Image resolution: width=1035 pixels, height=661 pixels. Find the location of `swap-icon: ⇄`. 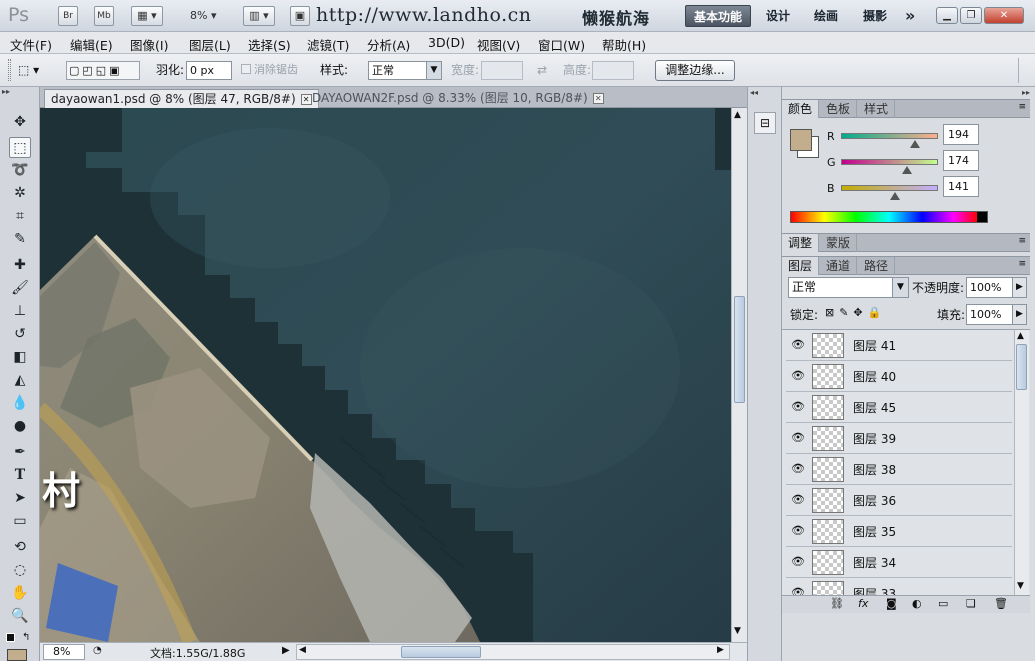

swap-icon: ⇄ is located at coordinates (542, 70).